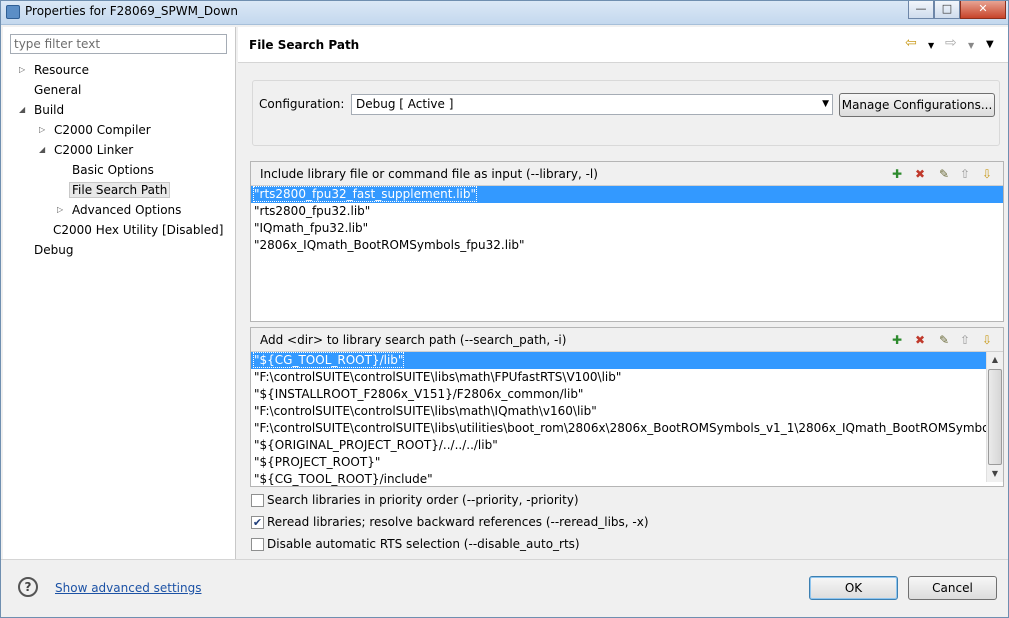  What do you see at coordinates (257, 522) in the screenshot?
I see `reread-libs-checkbox: ✔` at bounding box center [257, 522].